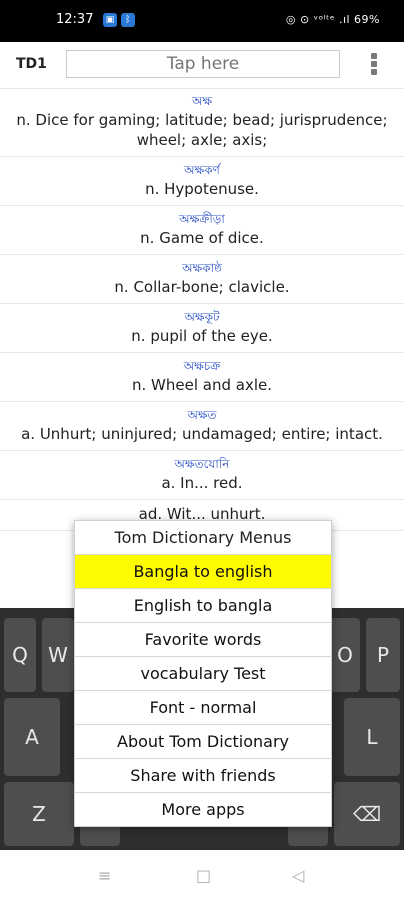 The image size is (404, 900). Describe the element at coordinates (20, 655) in the screenshot. I see `key-q: Q` at that location.